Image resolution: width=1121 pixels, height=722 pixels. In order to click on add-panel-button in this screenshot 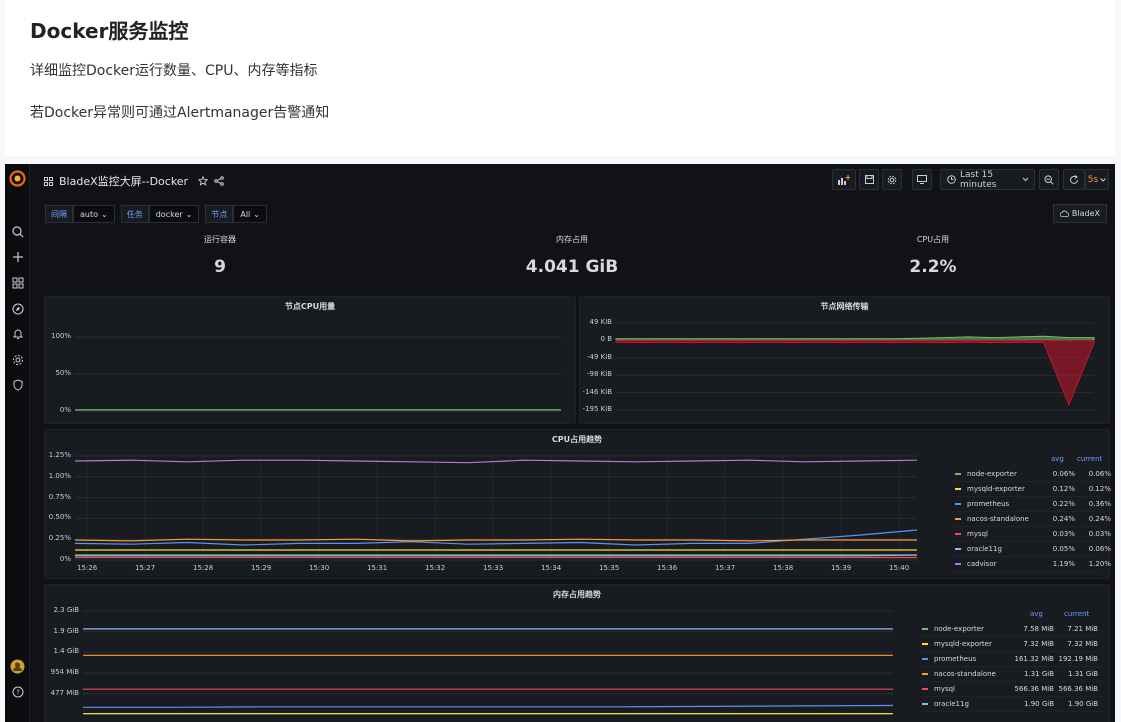, I will do `click(844, 179)`.